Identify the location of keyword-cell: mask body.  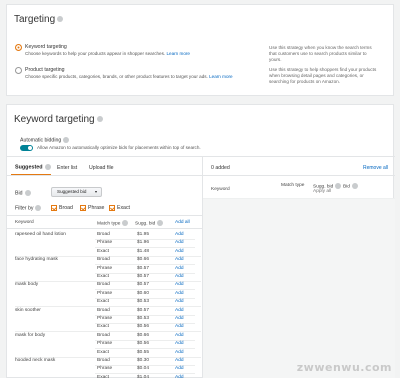
(27, 285).